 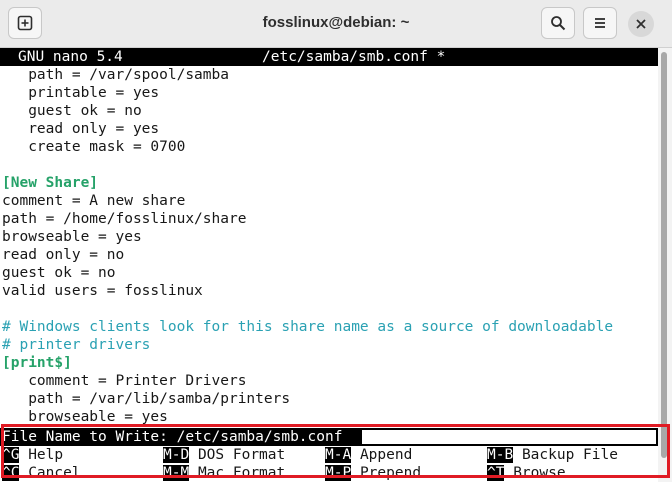 What do you see at coordinates (72, 237) in the screenshot?
I see `editor-line: browseable = yes` at bounding box center [72, 237].